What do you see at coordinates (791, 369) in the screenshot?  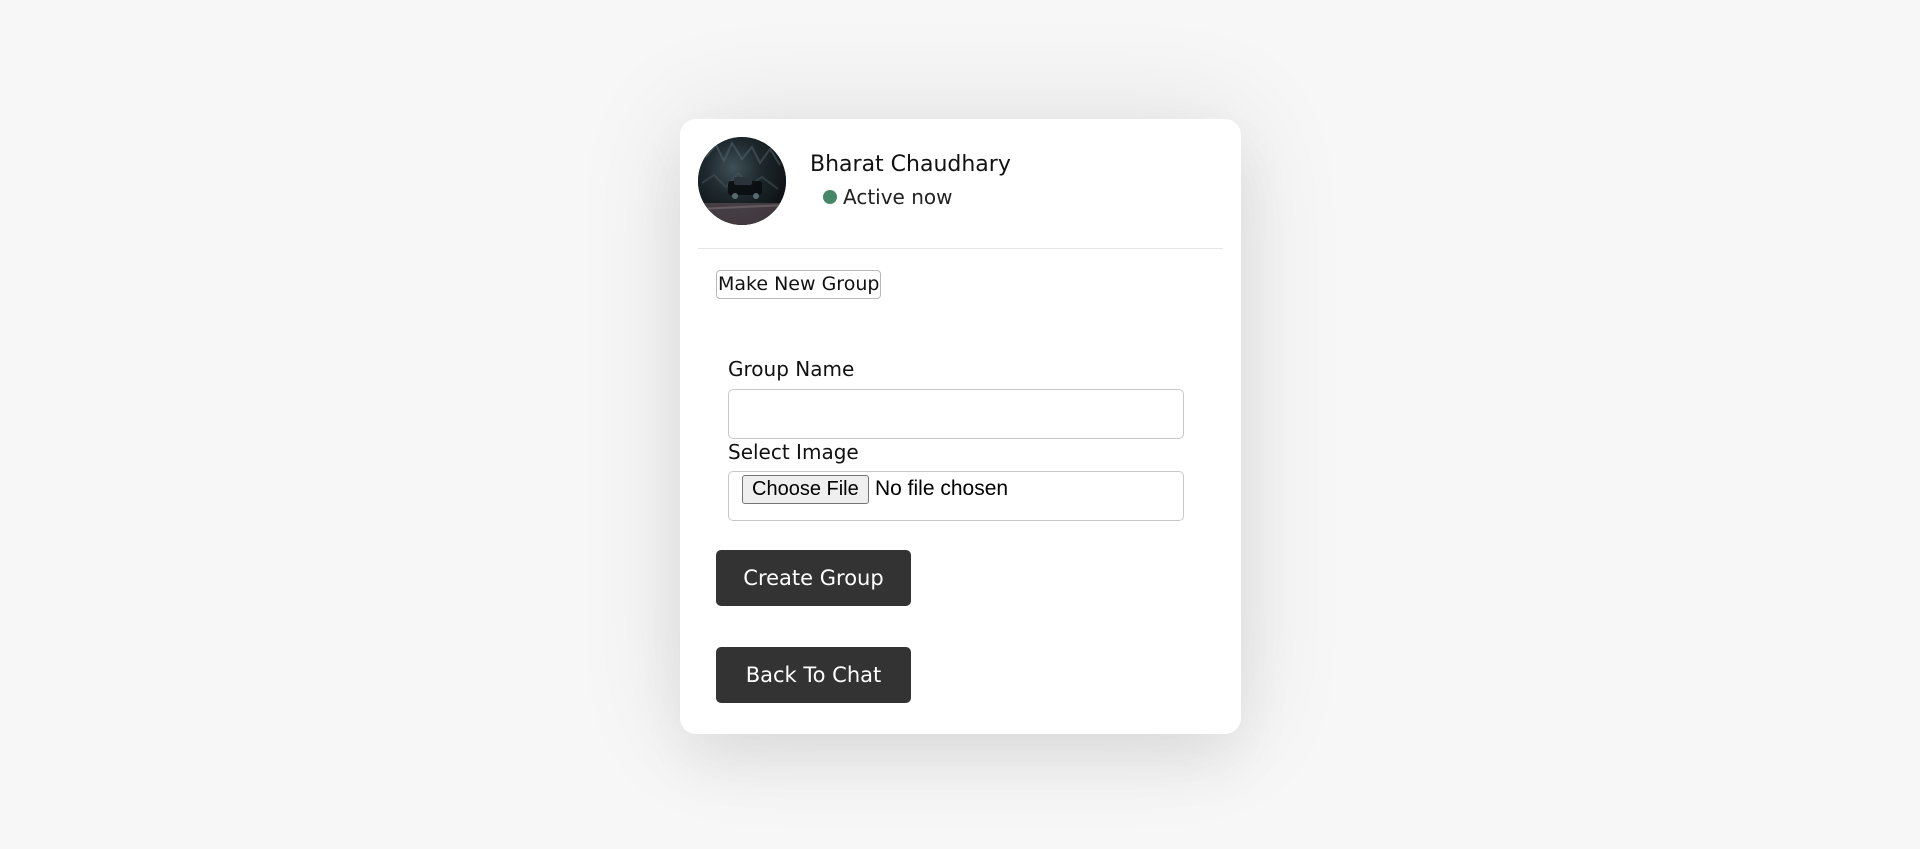 I see `group-name-label: Group Name` at bounding box center [791, 369].